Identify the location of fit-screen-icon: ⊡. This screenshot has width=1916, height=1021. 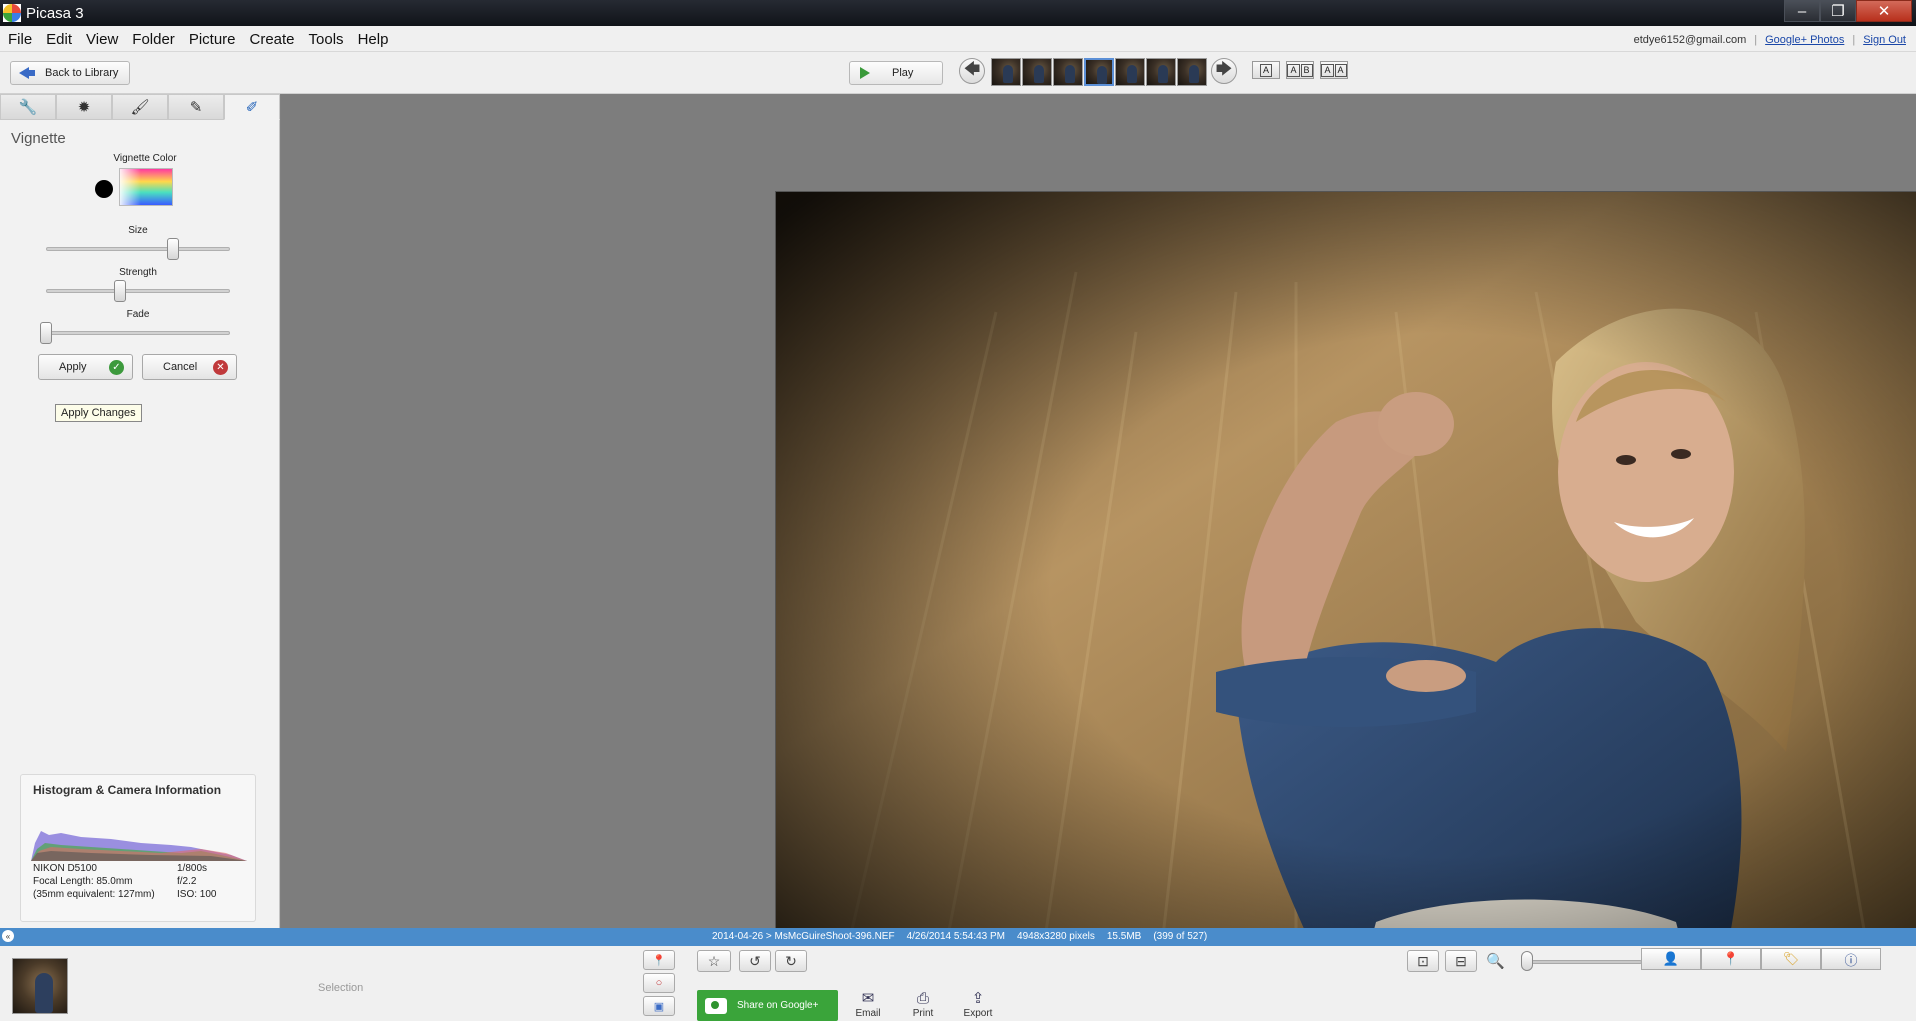
(1423, 960).